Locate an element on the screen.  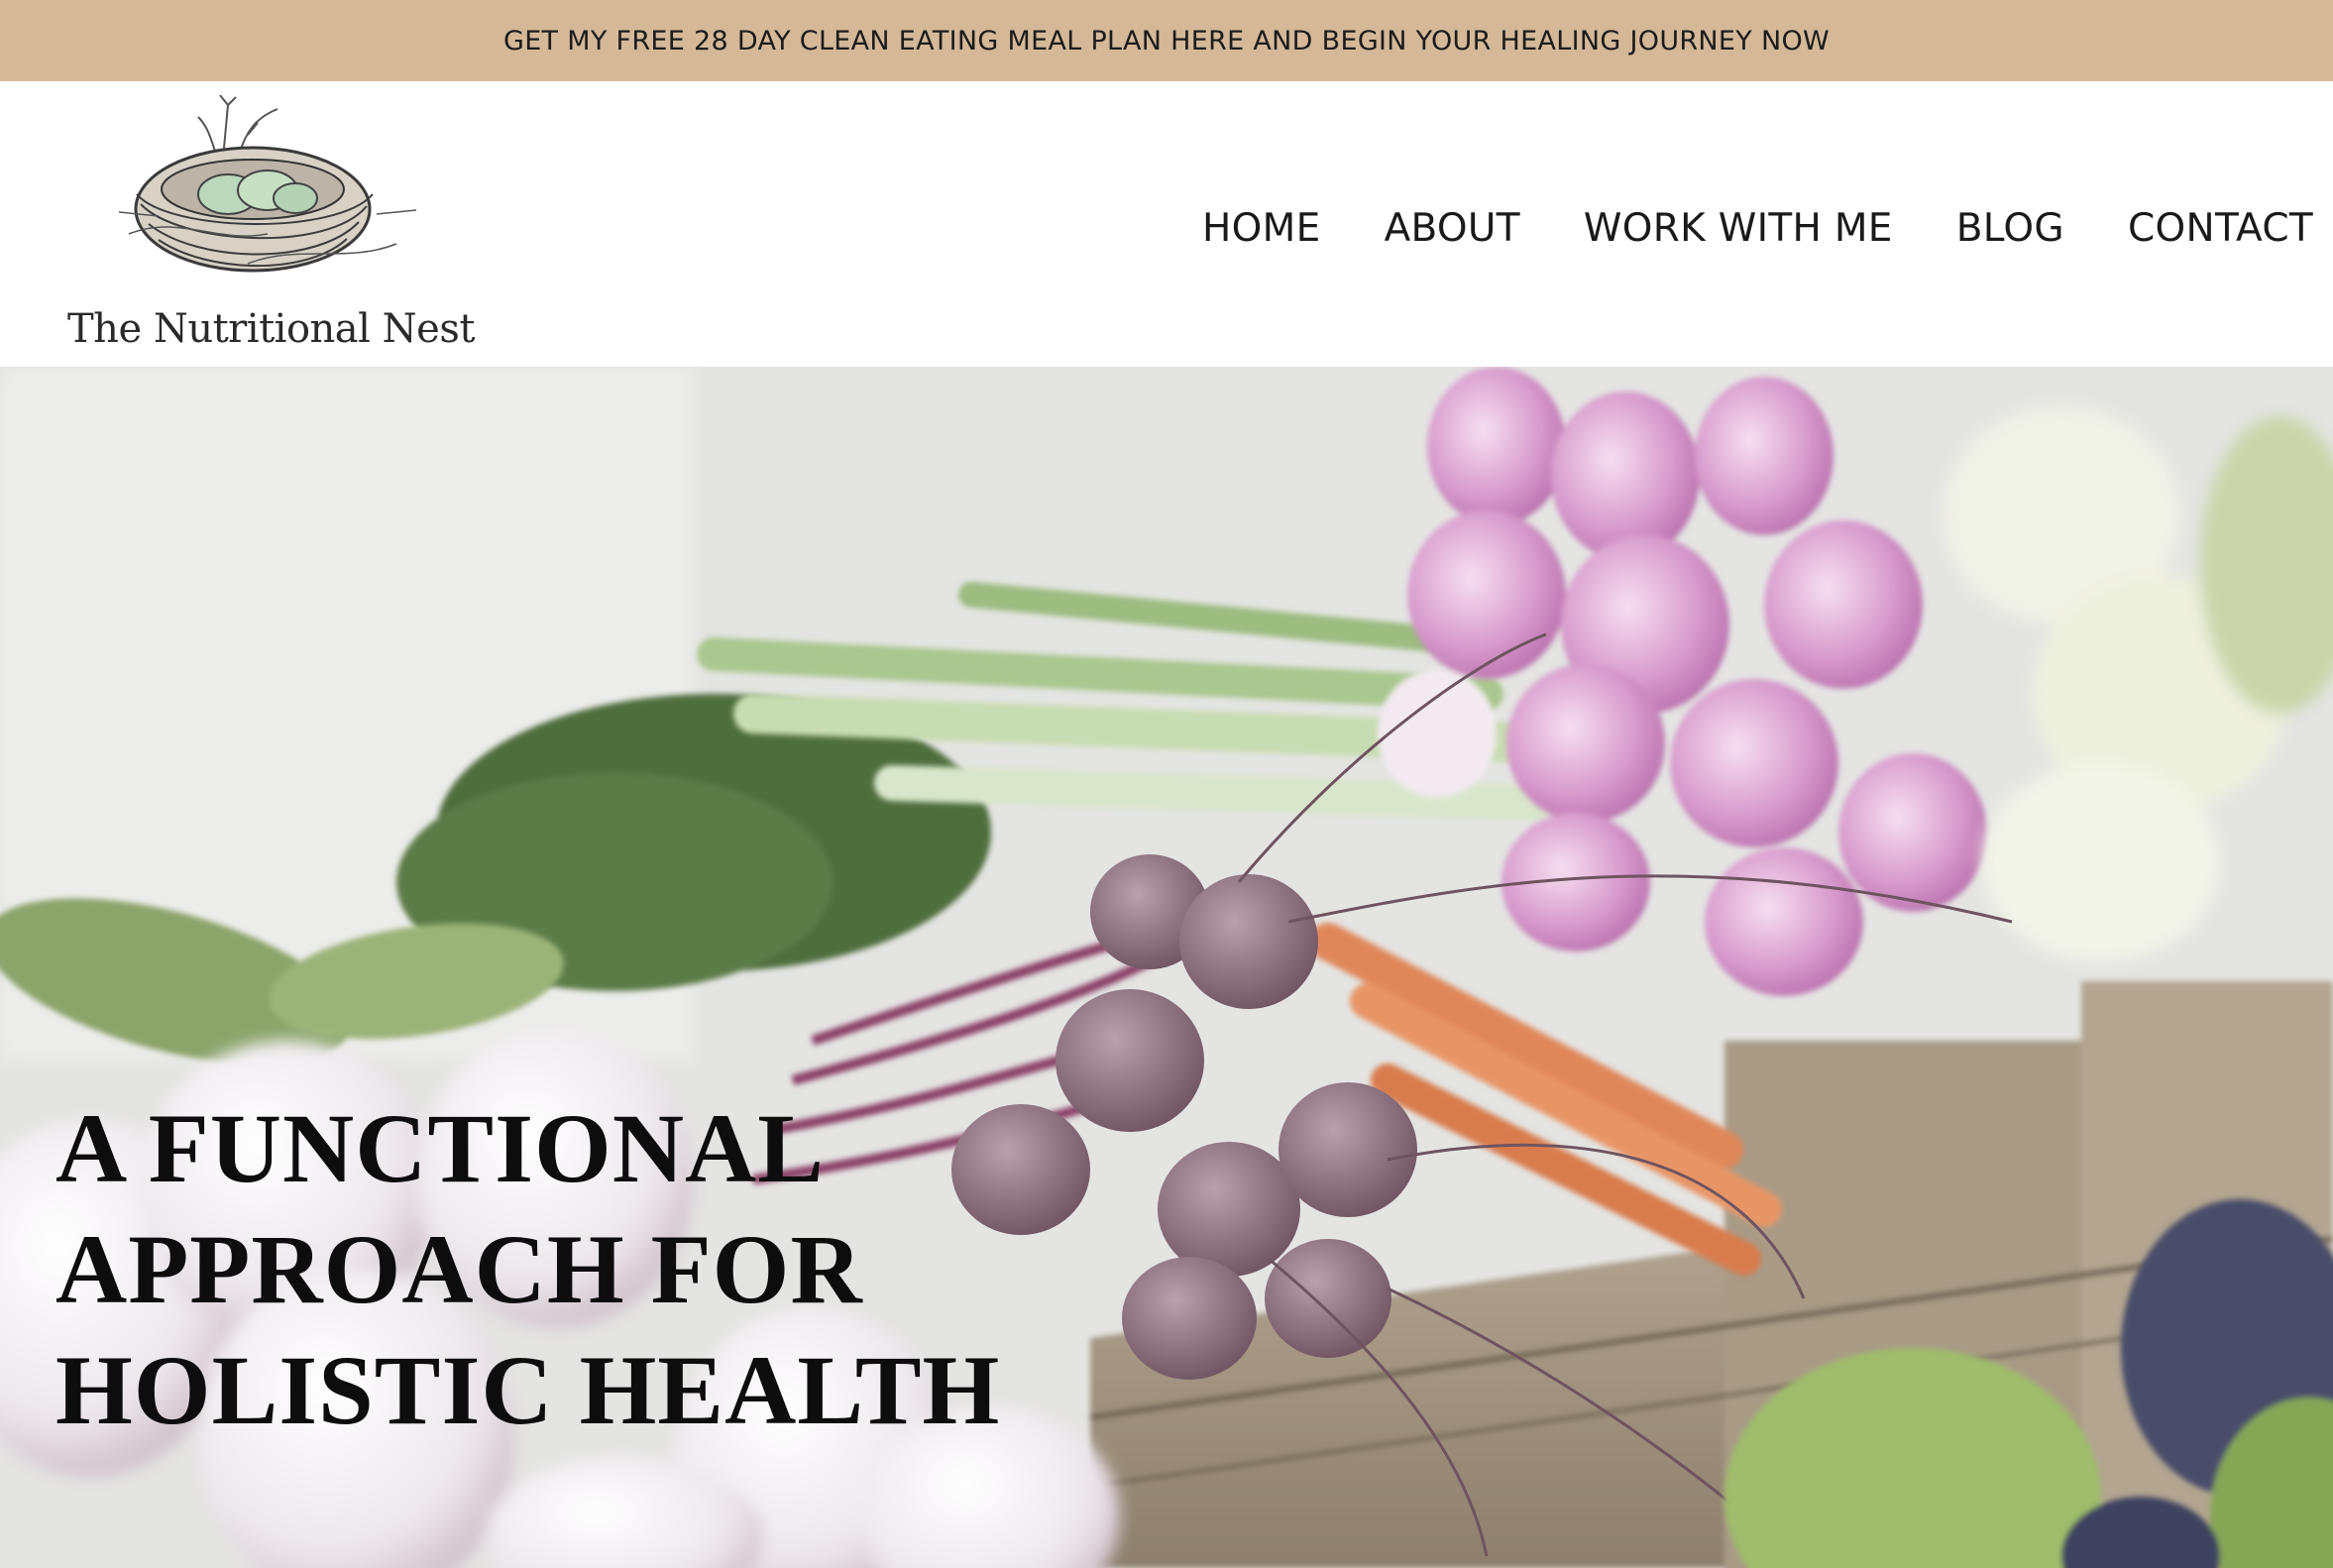
main-nav: HOME ABOUT WORK WITH ME BLOG CONTACT is located at coordinates (1757, 228).